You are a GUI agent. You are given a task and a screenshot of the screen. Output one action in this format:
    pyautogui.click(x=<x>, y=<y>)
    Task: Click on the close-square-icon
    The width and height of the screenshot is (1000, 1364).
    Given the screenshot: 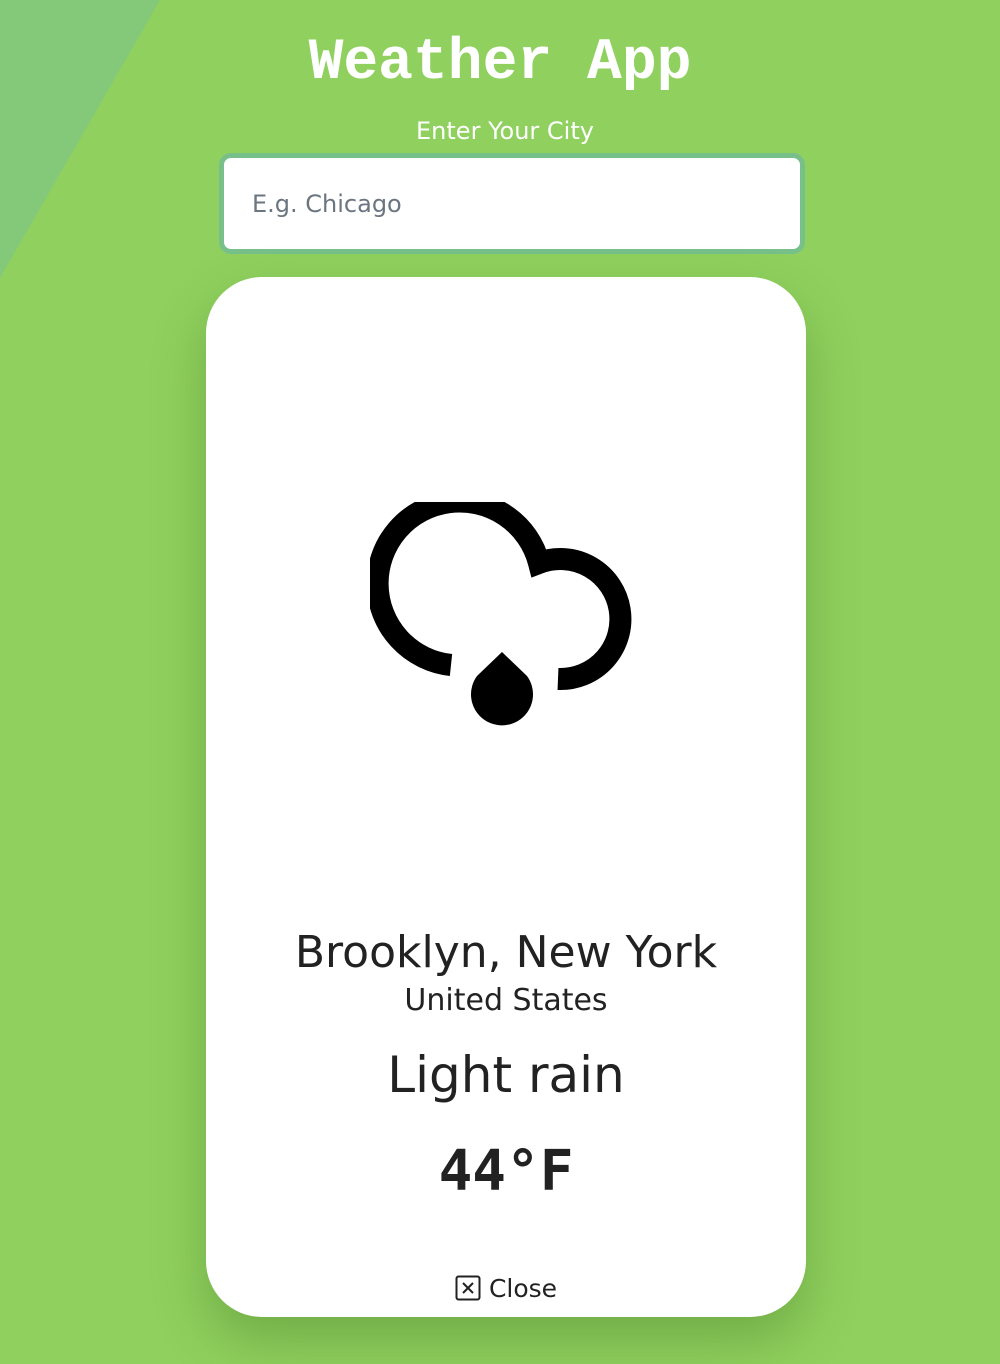 What is the action you would take?
    pyautogui.click(x=468, y=1288)
    